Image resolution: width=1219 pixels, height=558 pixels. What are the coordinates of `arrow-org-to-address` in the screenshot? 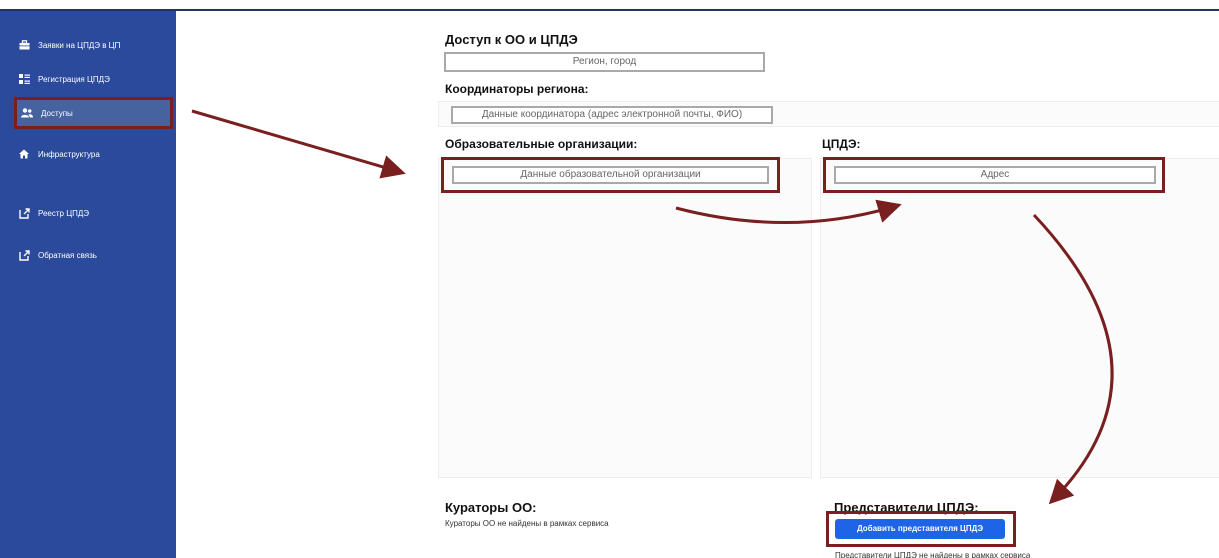 It's located at (788, 211).